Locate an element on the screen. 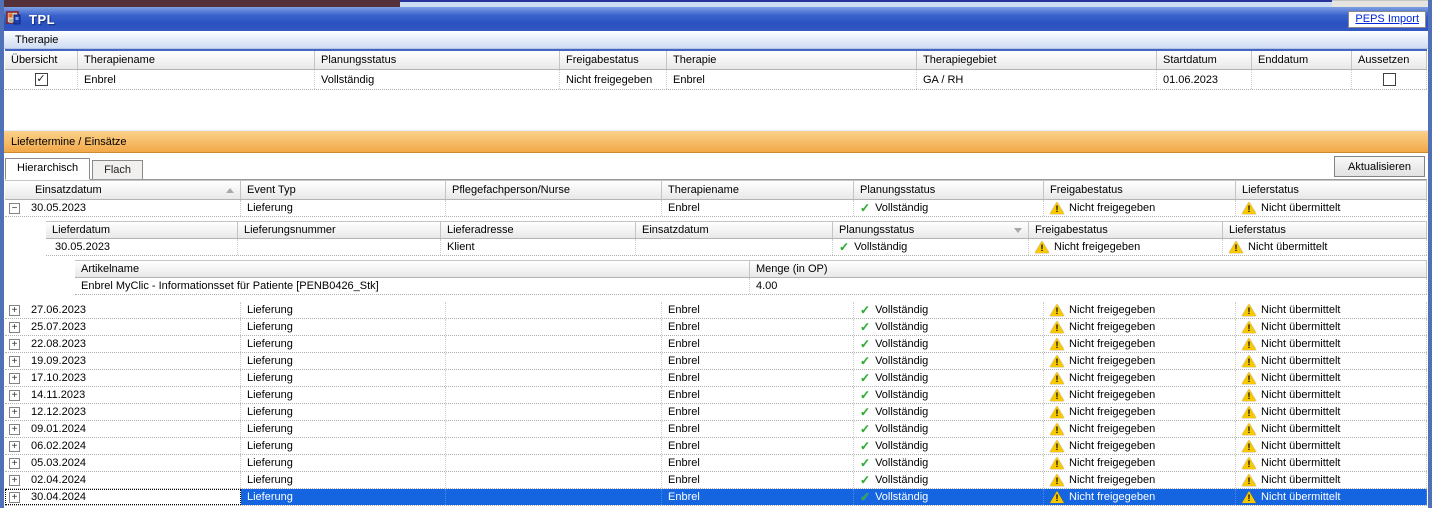 The height and width of the screenshot is (508, 1432). peps-import-button: PEPS Import is located at coordinates (1387, 19).